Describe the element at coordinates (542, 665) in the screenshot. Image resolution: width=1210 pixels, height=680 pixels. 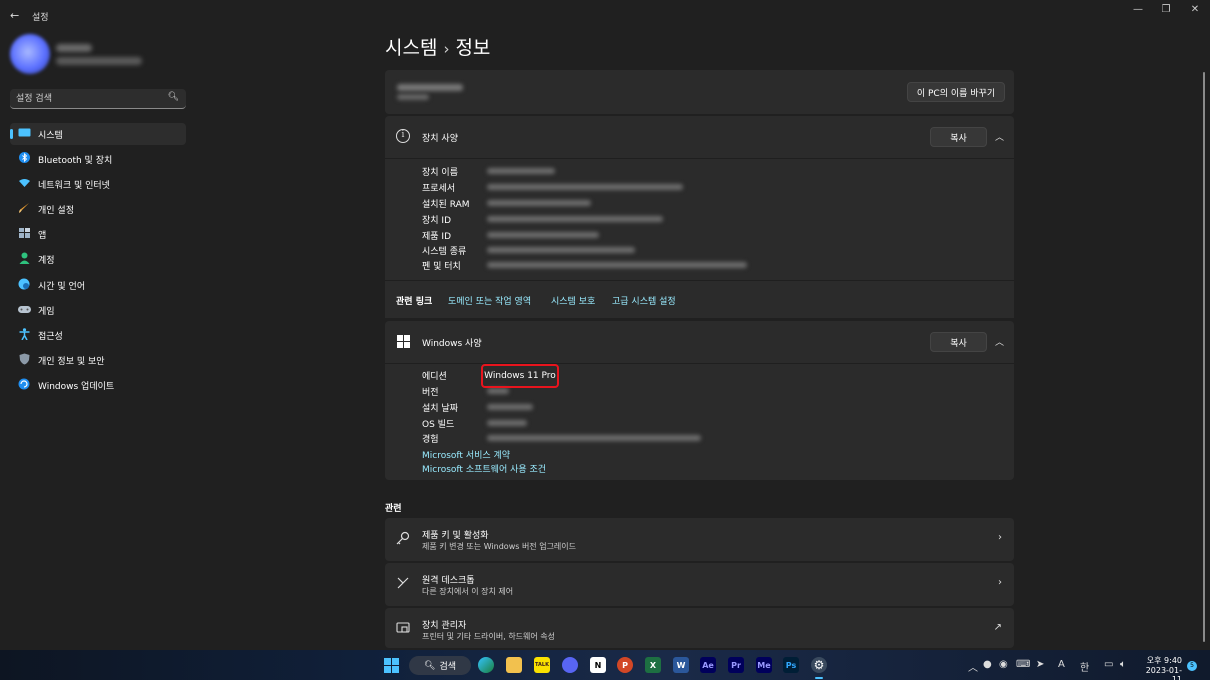
I see `kakaotalk-icon: TALK` at that location.